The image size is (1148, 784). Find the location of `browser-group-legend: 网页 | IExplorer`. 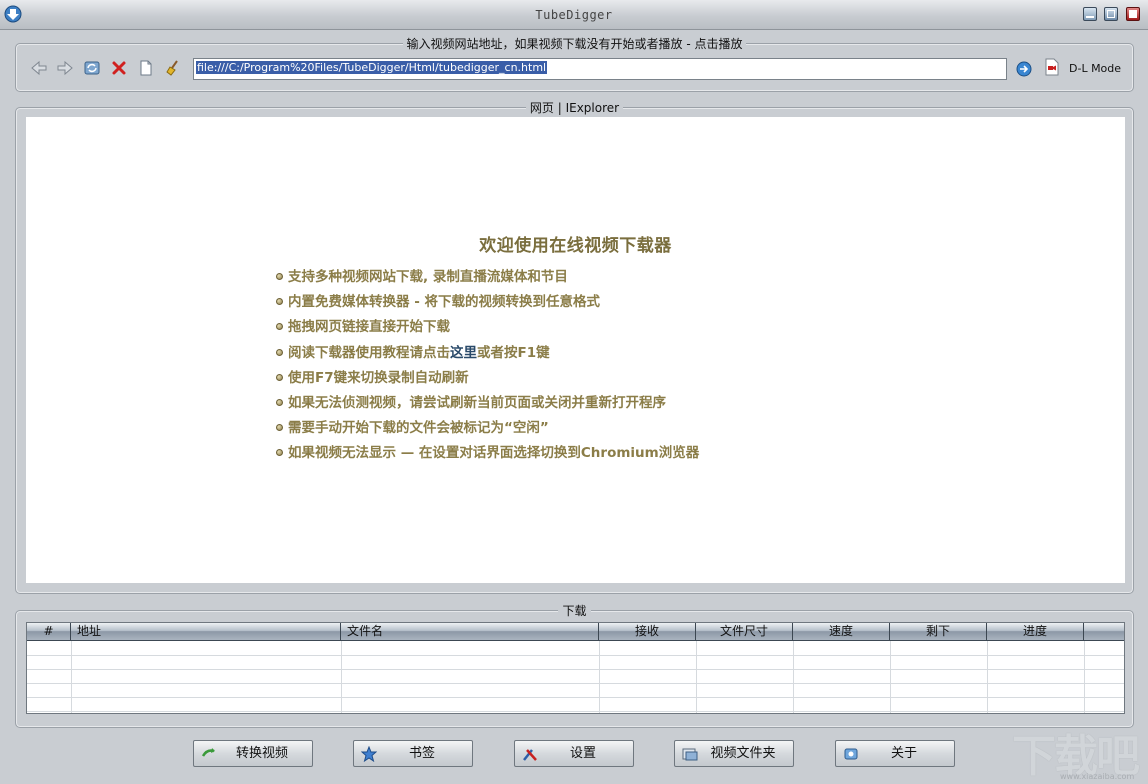

browser-group-legend: 网页 | IExplorer is located at coordinates (574, 108).